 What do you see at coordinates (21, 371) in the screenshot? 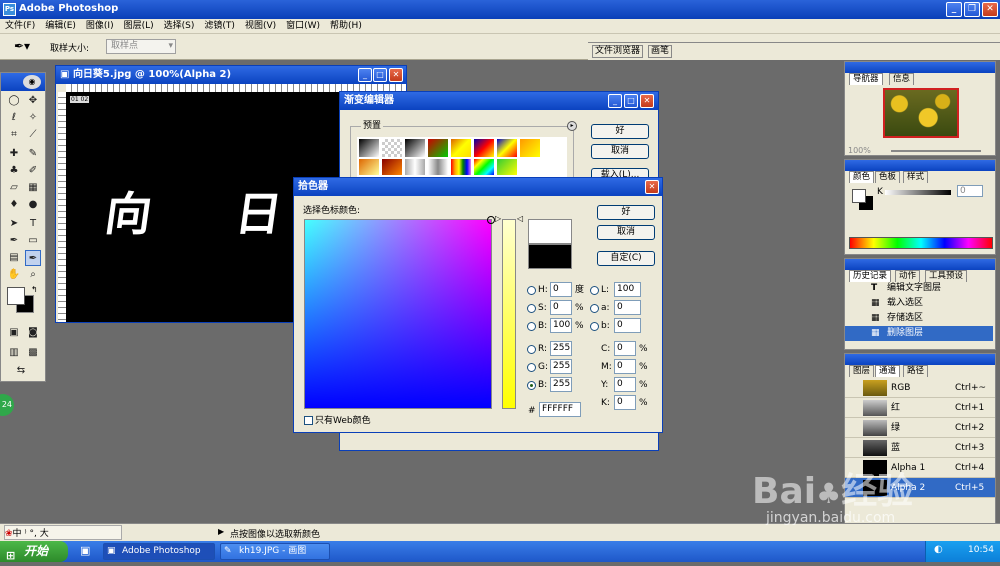
I see `jump-to-imageready-icon: ⇆` at bounding box center [21, 371].